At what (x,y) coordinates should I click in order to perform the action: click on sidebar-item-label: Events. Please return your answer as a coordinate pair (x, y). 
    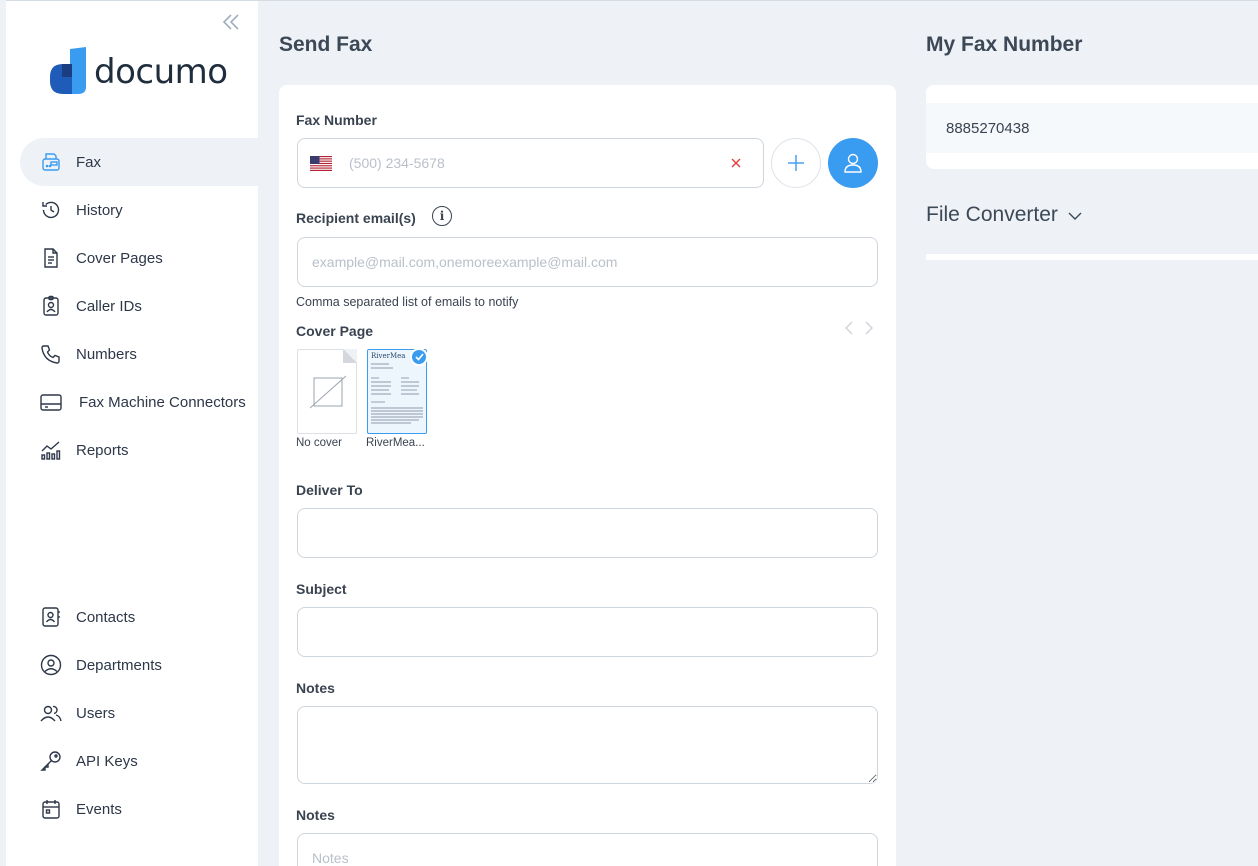
    Looking at the image, I should click on (99, 809).